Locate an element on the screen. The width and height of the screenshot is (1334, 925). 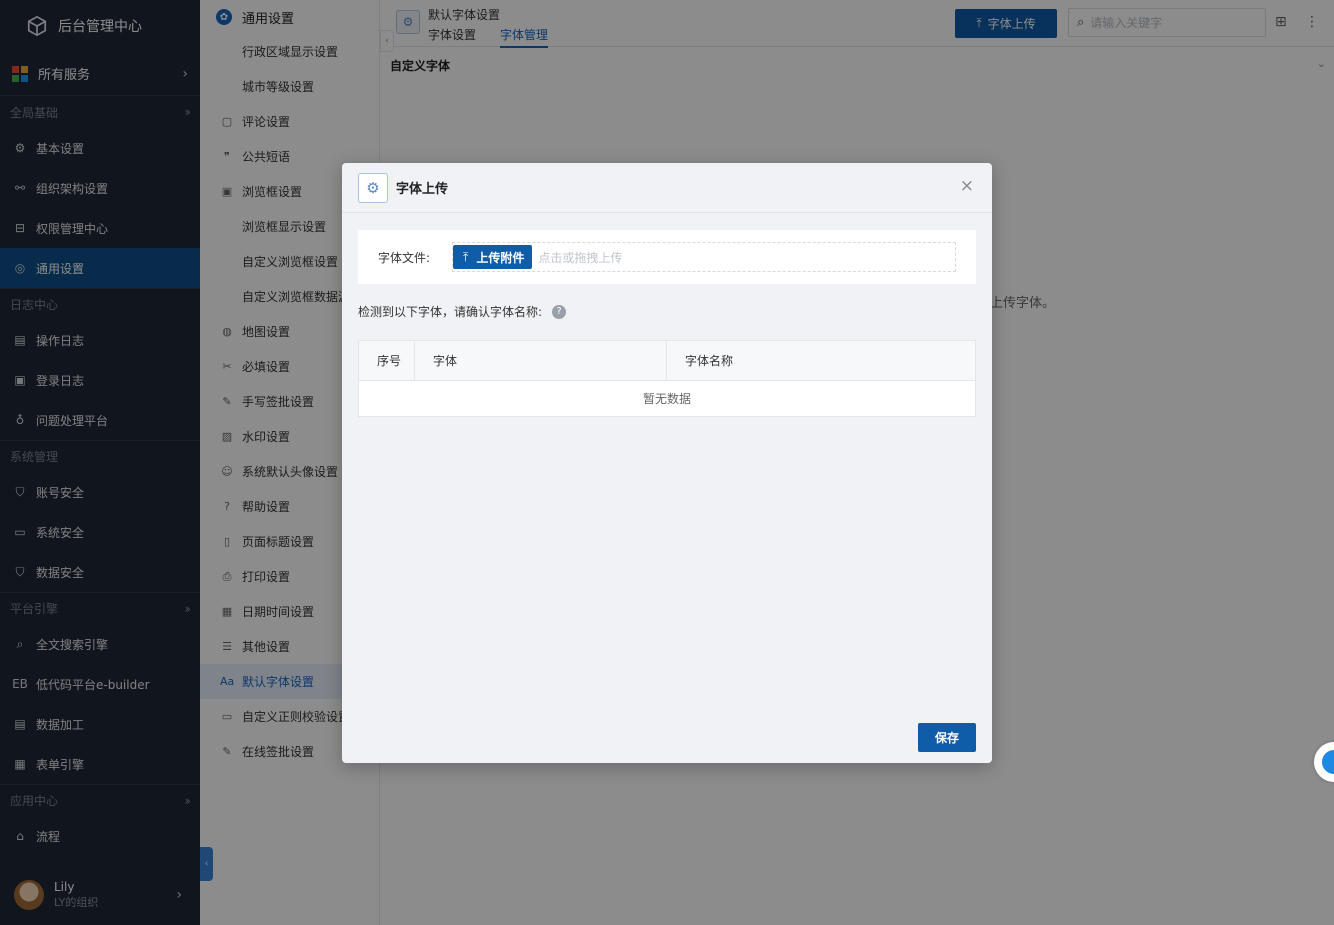
column-header-font: 字体 is located at coordinates (541, 360).